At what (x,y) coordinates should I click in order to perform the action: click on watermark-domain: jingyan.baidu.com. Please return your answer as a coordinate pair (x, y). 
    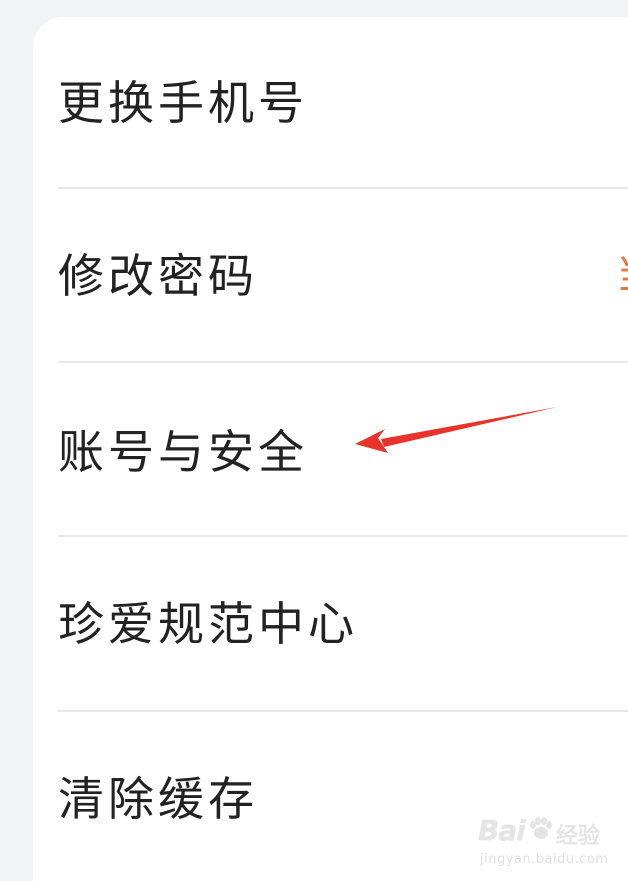
    Looking at the image, I should click on (544, 859).